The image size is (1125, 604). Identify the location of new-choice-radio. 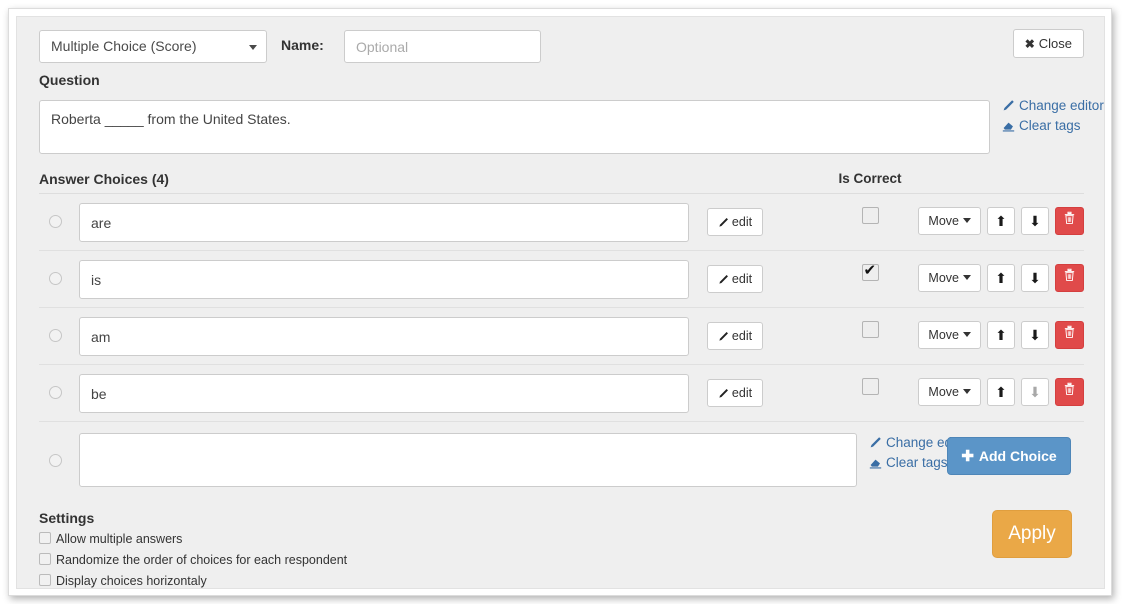
(55, 460).